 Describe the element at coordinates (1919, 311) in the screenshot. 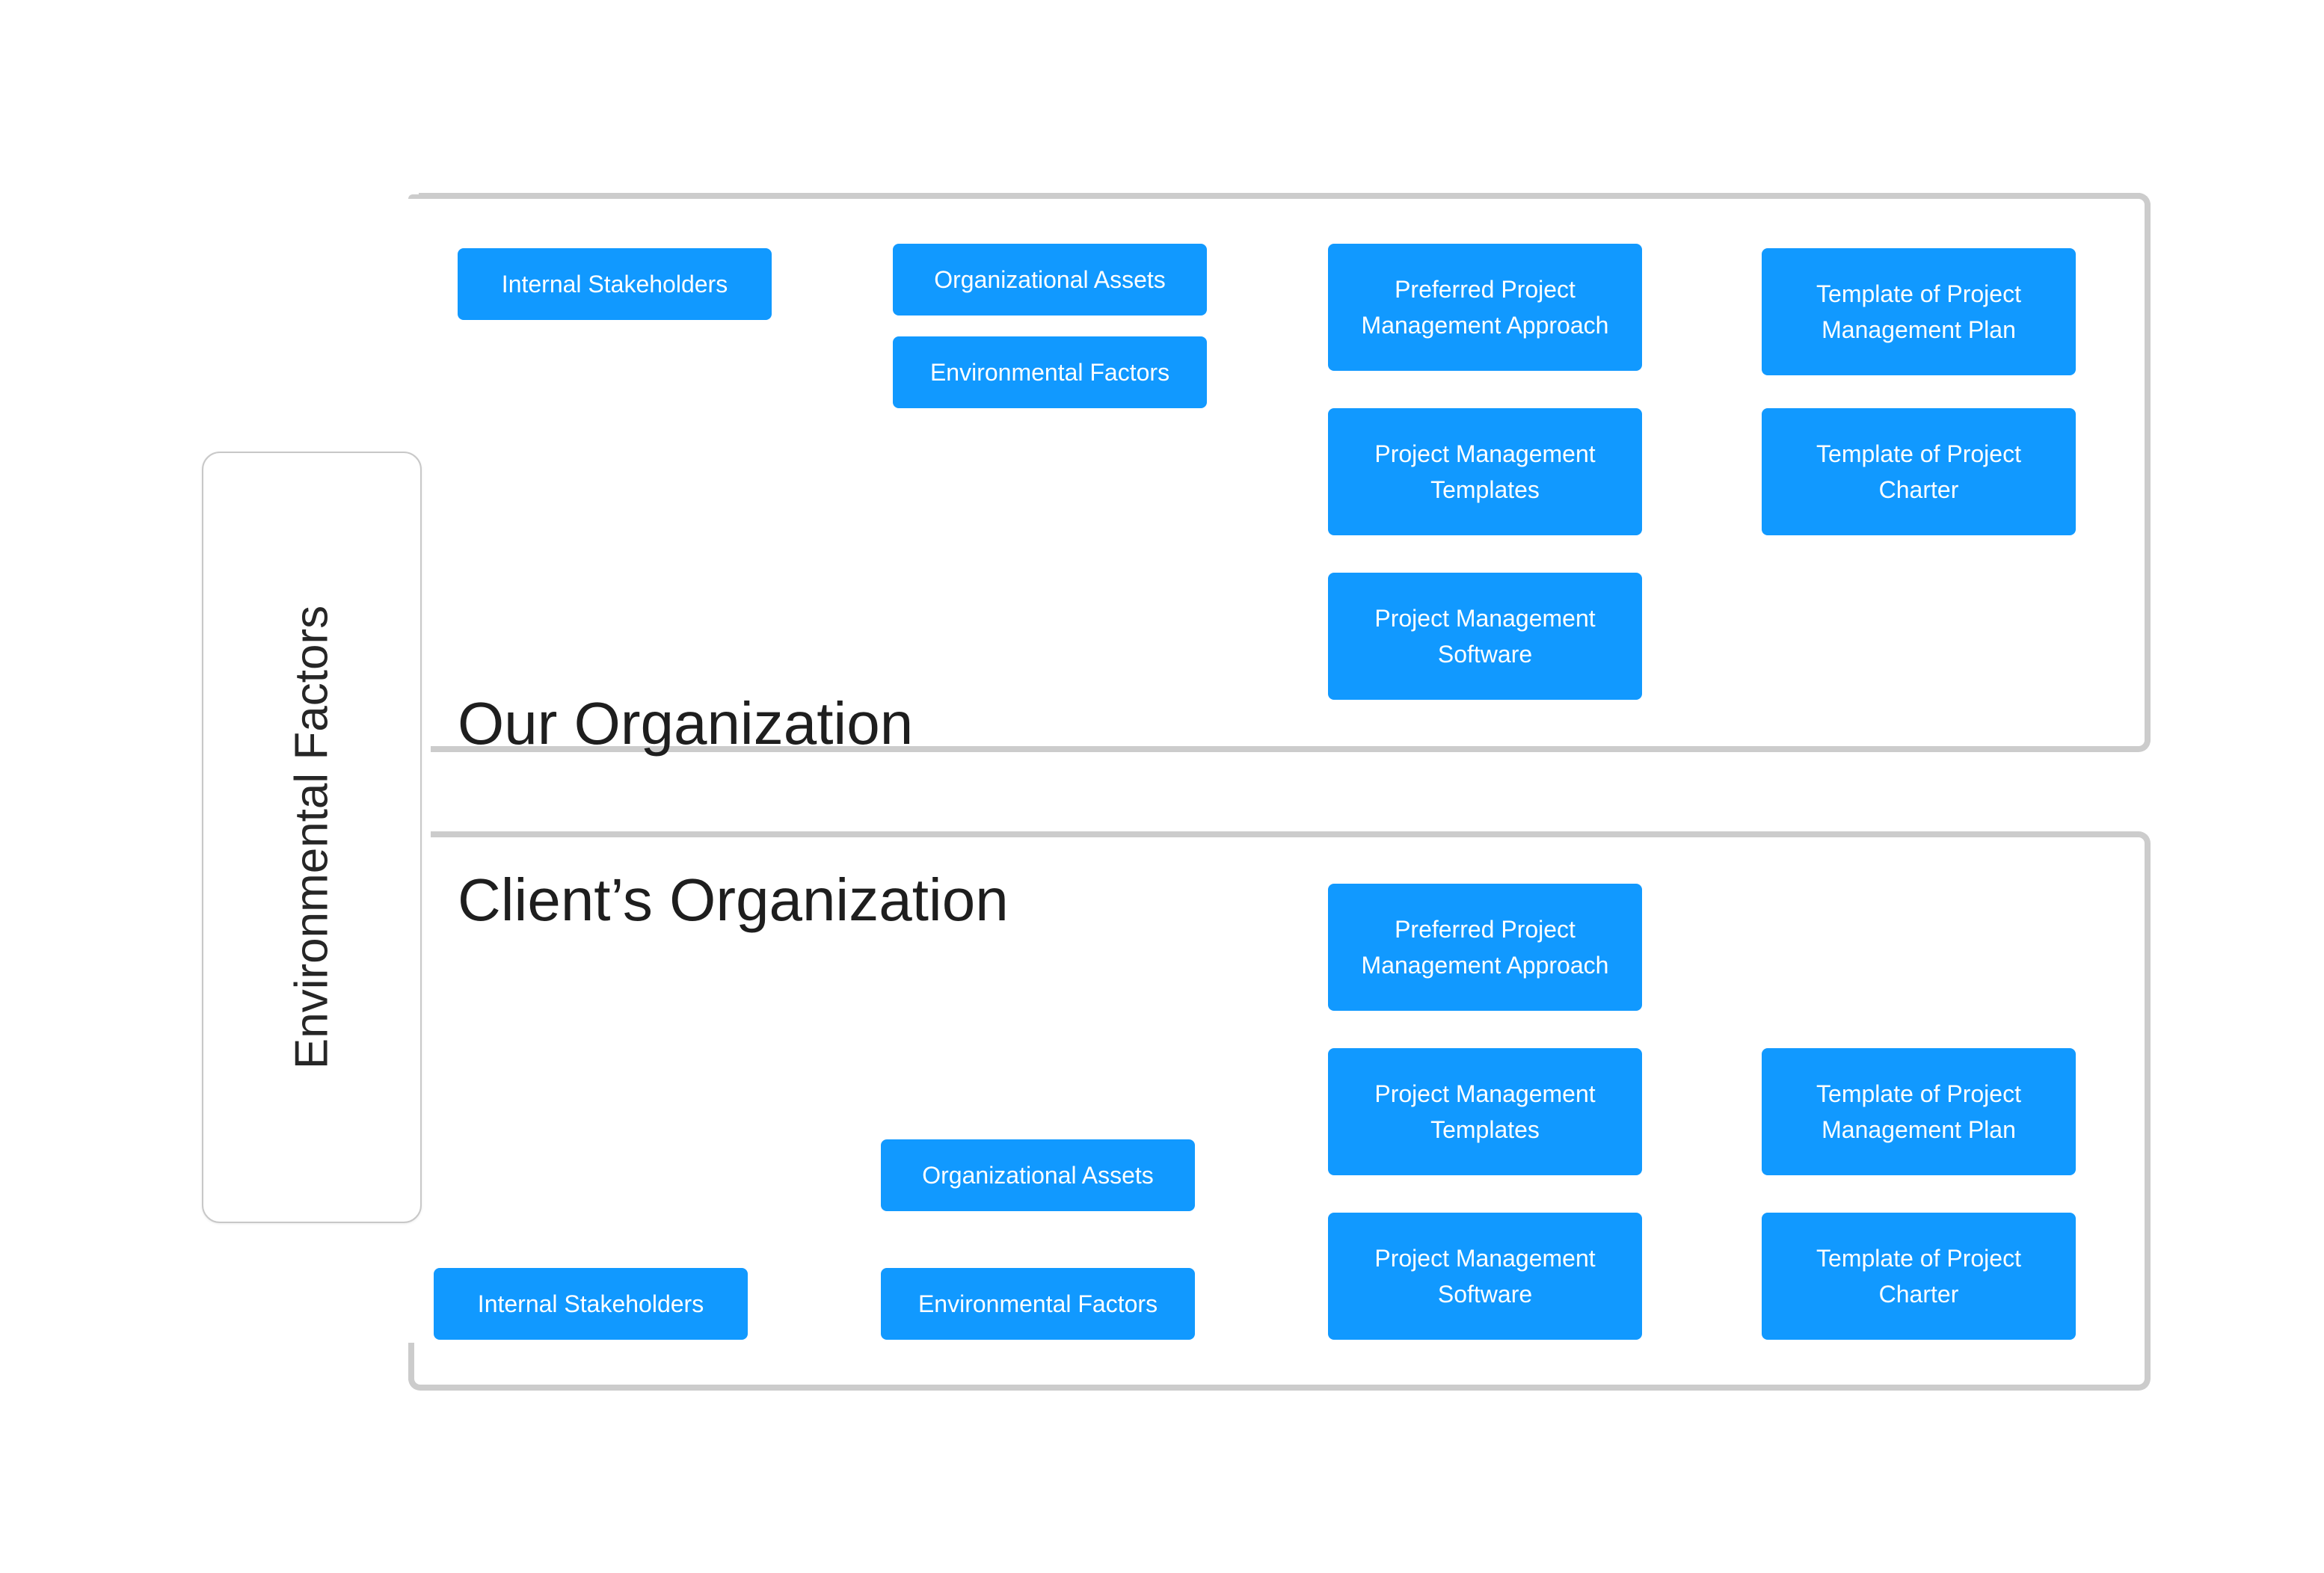

I see `our-node-template-pm-plan: Template of Project Management Plan` at that location.